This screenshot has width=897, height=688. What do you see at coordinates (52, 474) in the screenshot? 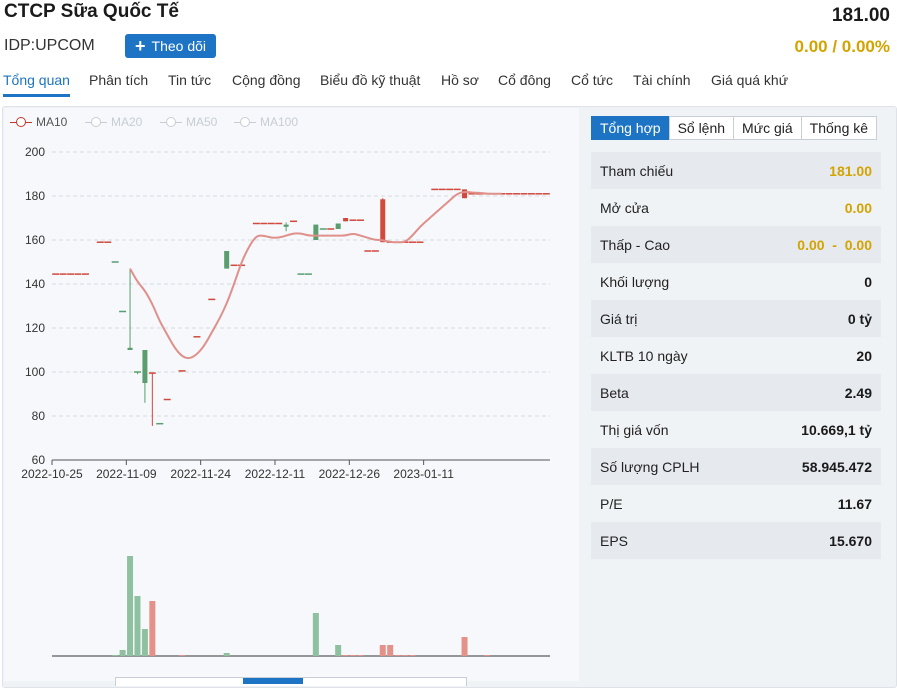
I see `x-tick-label: 2022-10-25` at bounding box center [52, 474].